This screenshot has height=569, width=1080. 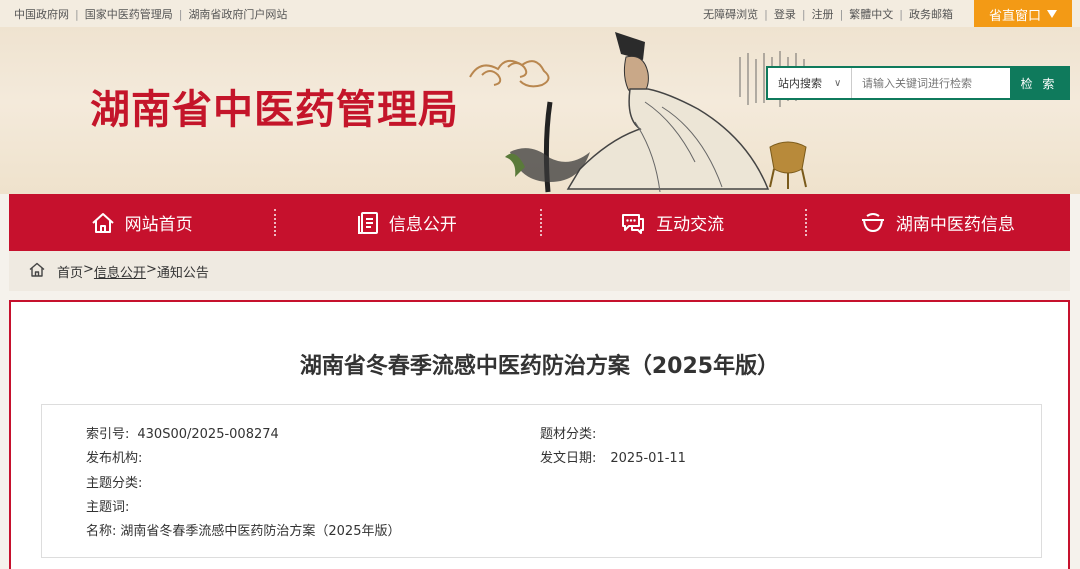 What do you see at coordinates (638, 112) in the screenshot?
I see `ink-painting-illustration` at bounding box center [638, 112].